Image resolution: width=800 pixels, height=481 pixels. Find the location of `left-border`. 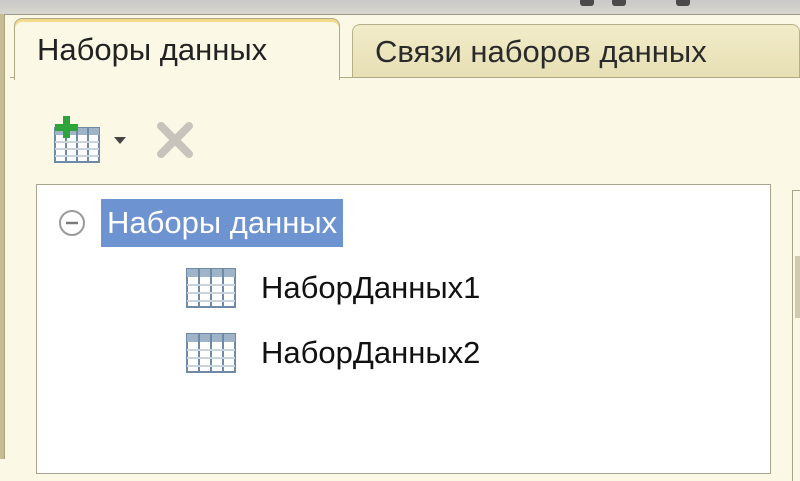

left-border is located at coordinates (2, 236).